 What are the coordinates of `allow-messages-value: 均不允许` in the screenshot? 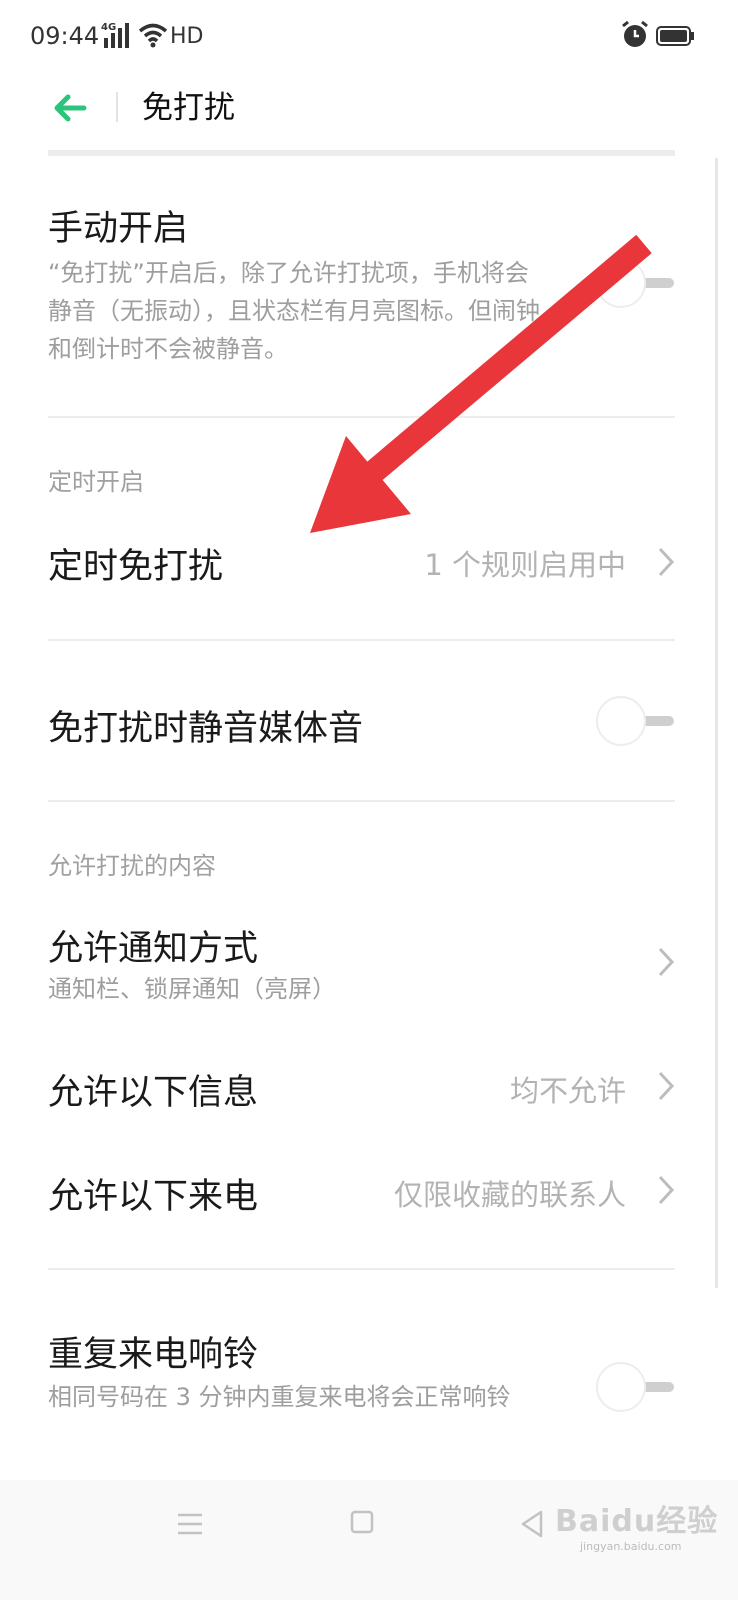 It's located at (567, 1091).